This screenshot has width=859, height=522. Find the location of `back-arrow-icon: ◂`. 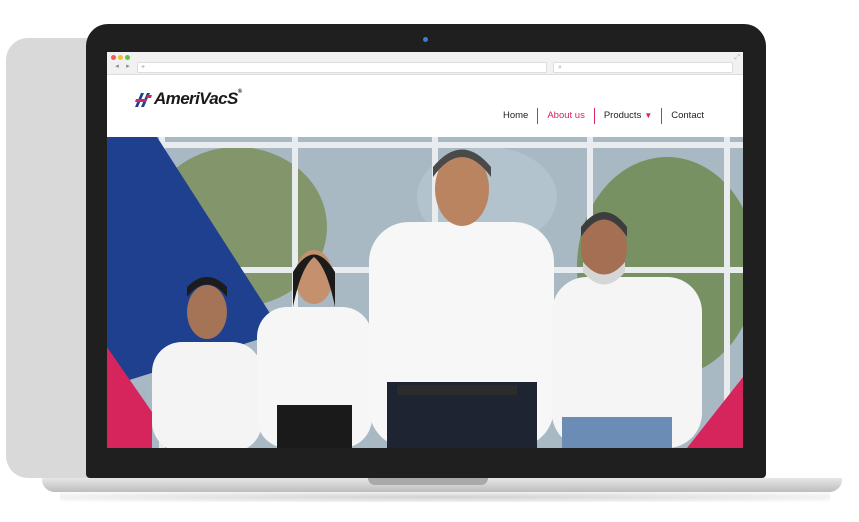

back-arrow-icon: ◂ is located at coordinates (117, 67).